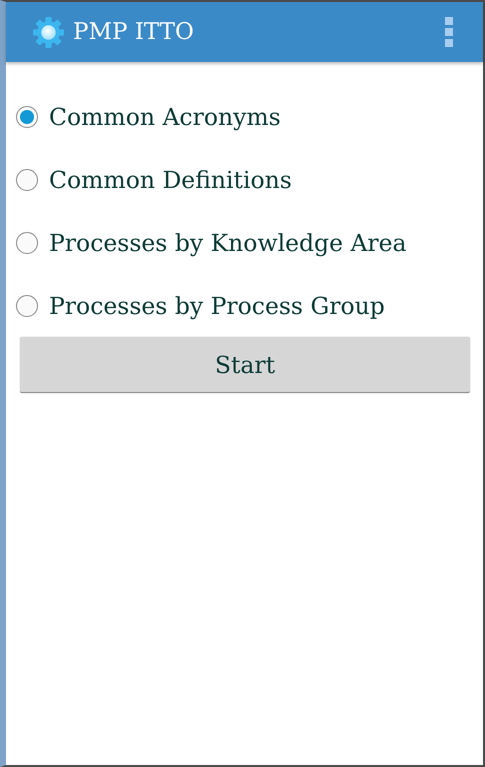  Describe the element at coordinates (249, 305) in the screenshot. I see `radio-option: Processes by Process Group` at that location.